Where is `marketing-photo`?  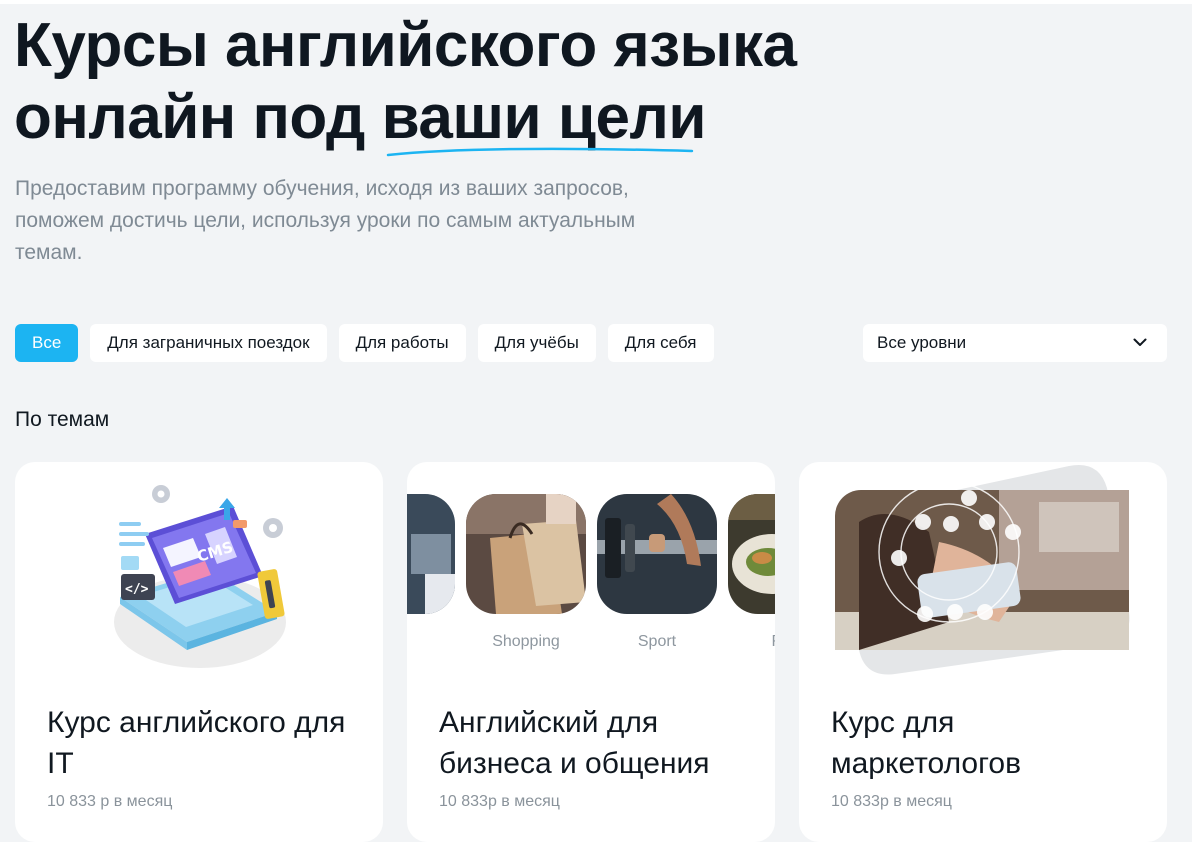 marketing-photo is located at coordinates (982, 569).